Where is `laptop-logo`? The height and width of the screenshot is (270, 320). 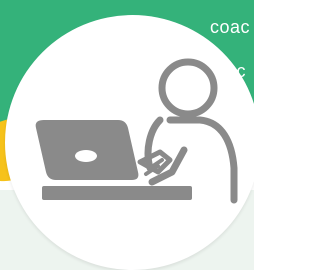
laptop-logo is located at coordinates (86, 156).